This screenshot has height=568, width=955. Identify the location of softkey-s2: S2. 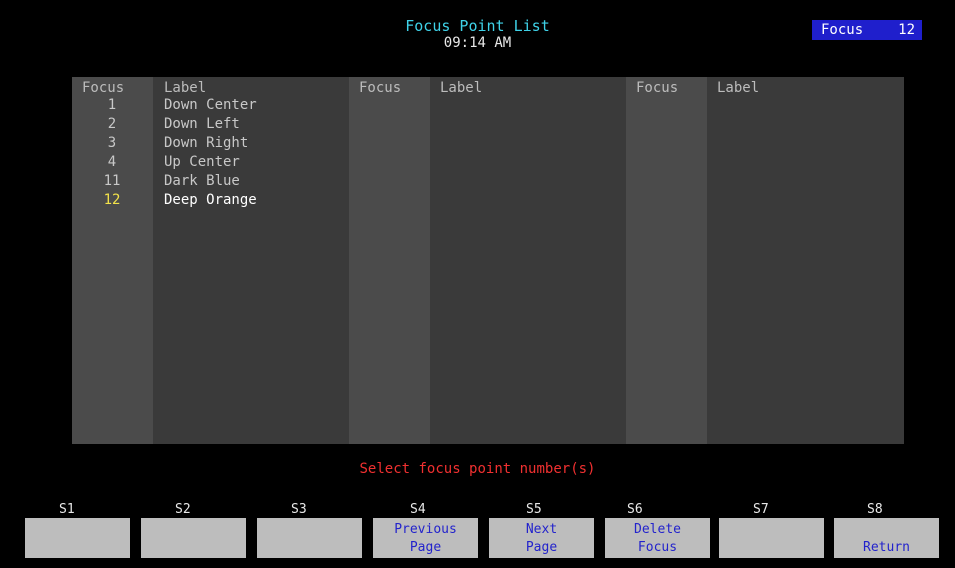
(193, 530).